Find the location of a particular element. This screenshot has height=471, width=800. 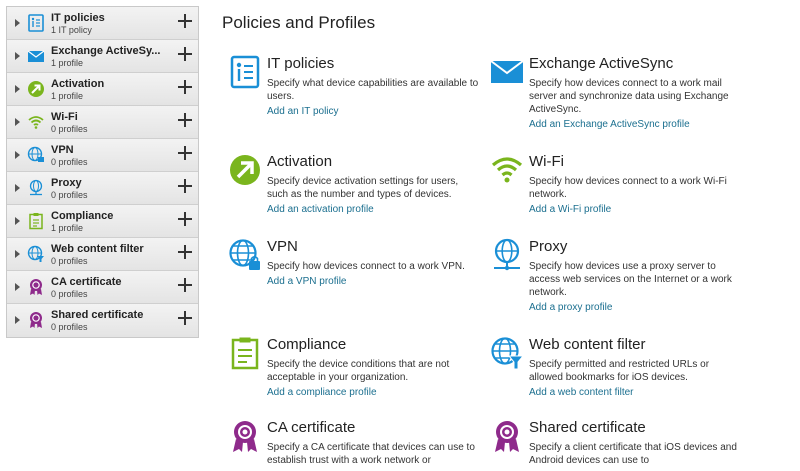

card-title: Web content filter is located at coordinates (587, 344).